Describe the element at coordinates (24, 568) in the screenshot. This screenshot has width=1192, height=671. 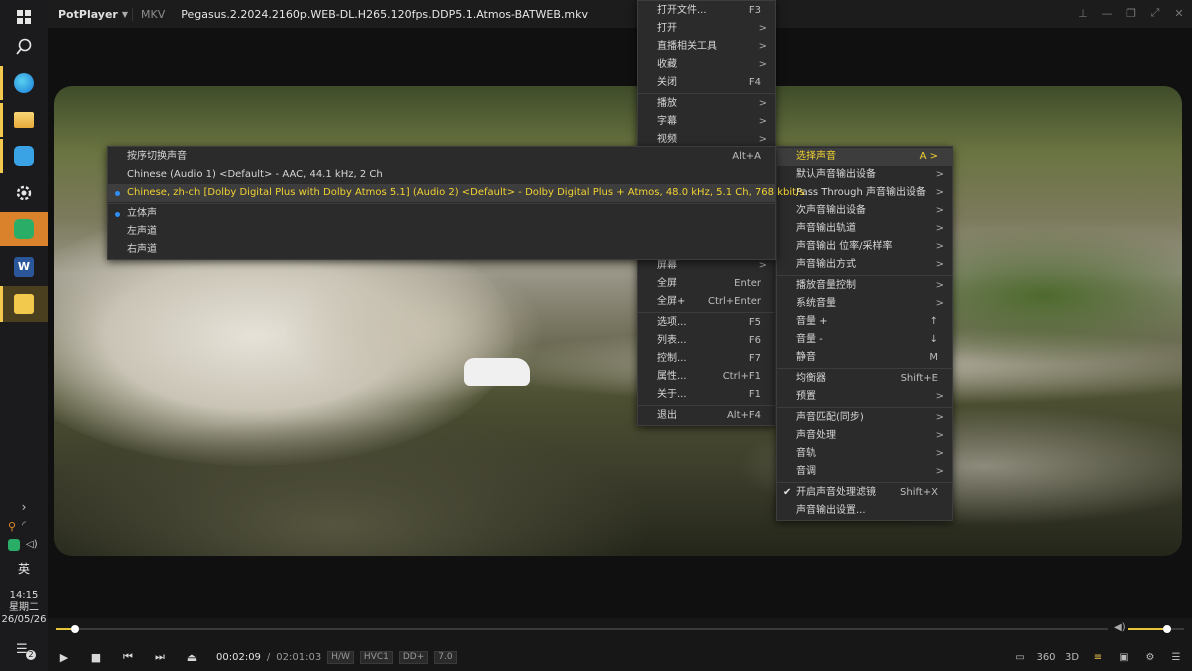
I see `ime-indicator: 英` at that location.